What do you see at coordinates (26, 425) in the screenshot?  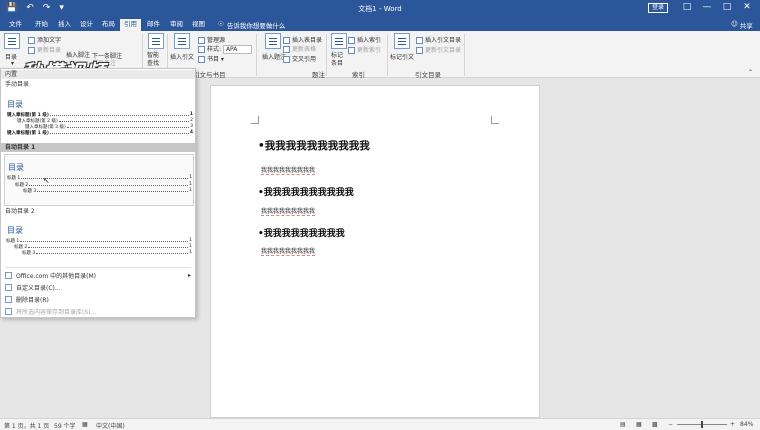 I see `page-count: 第 1 页，共 1 页` at bounding box center [26, 425].